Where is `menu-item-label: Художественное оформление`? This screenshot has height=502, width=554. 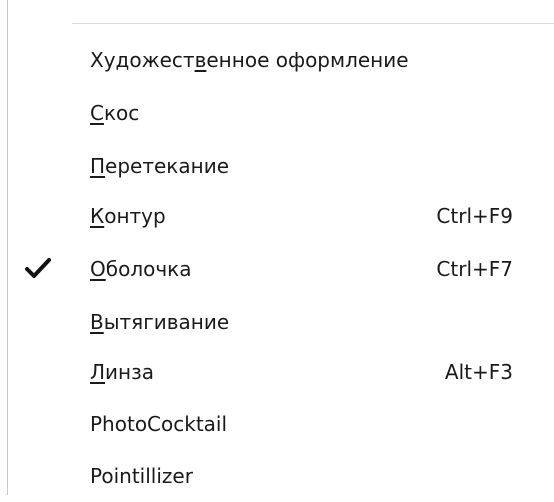
menu-item-label: Художественное оформление is located at coordinates (249, 60).